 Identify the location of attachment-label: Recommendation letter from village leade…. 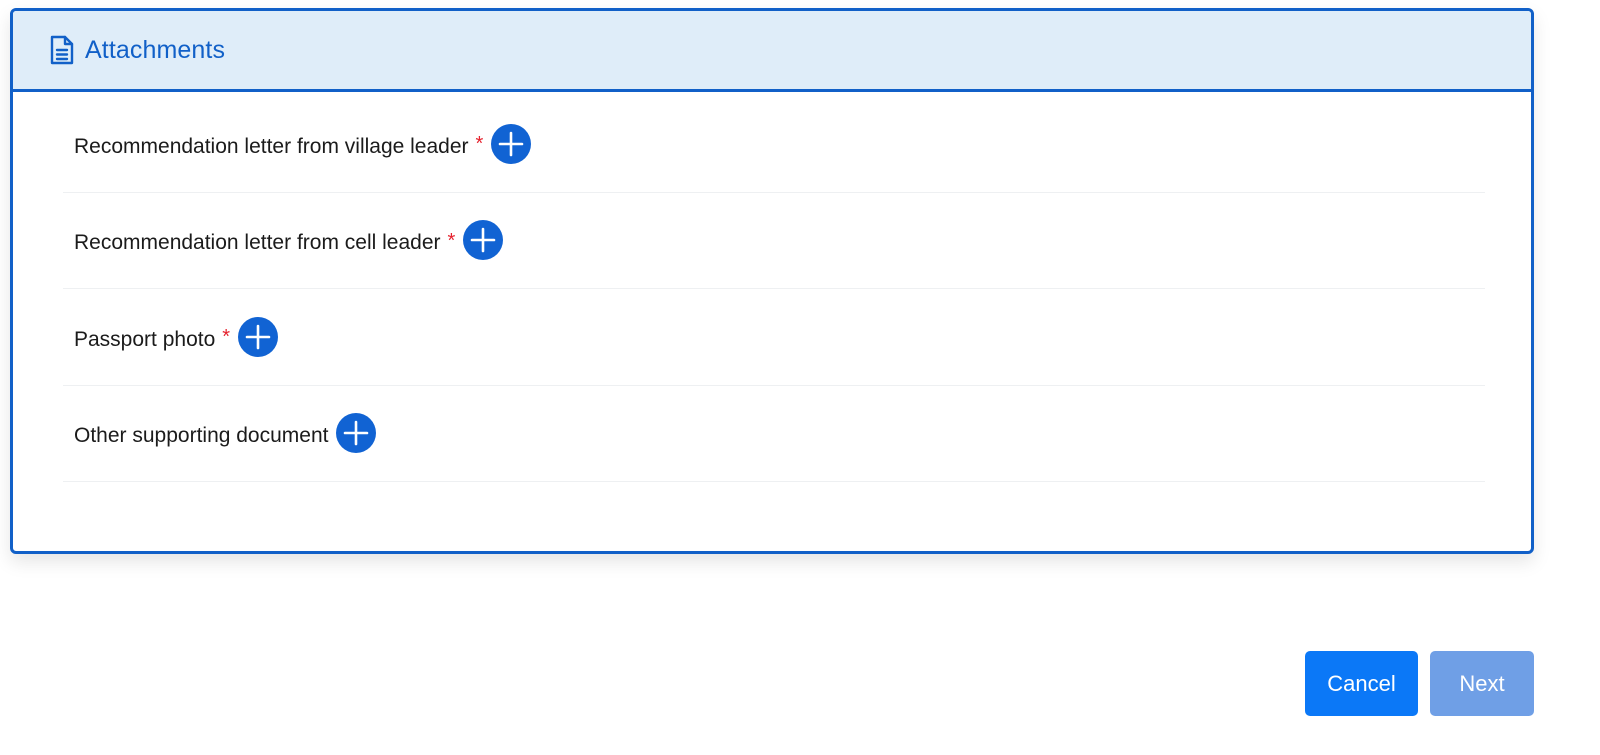
(271, 146).